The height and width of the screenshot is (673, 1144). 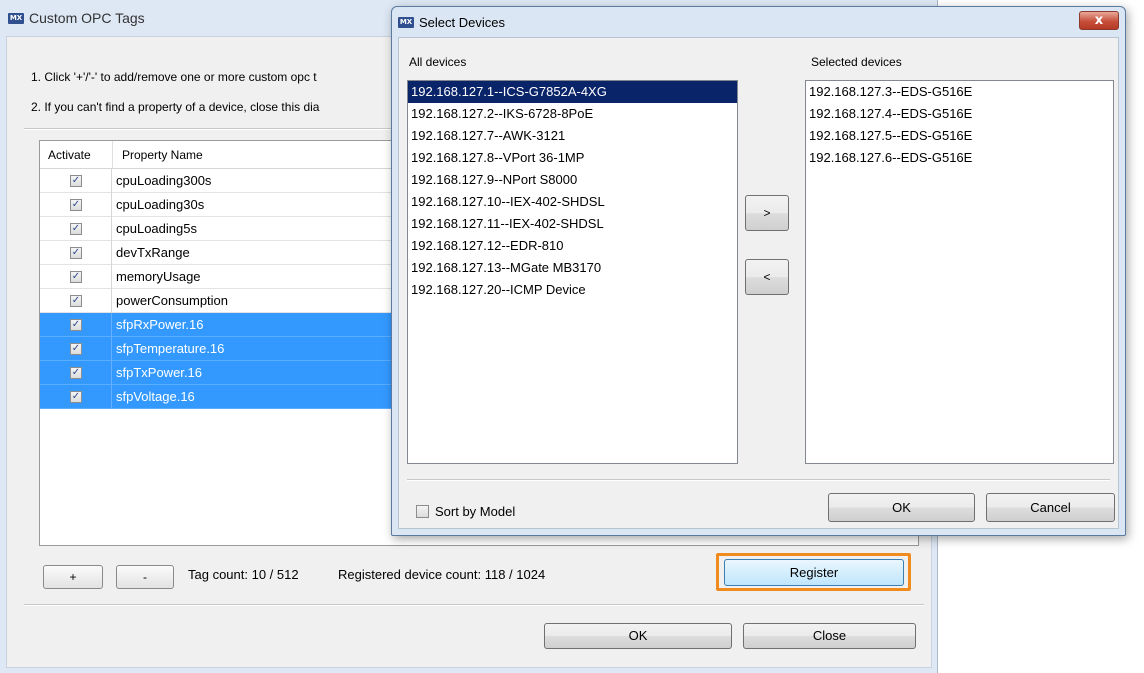 What do you see at coordinates (1050, 507) in the screenshot?
I see `select-devices-cancel-button: Cancel` at bounding box center [1050, 507].